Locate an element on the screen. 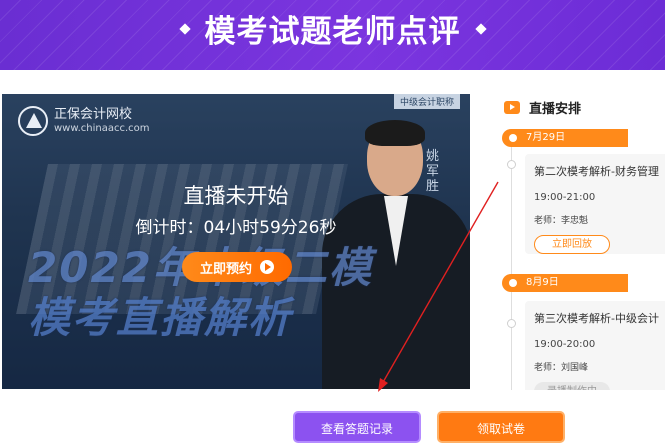 The height and width of the screenshot is (448, 665). schedule-date: 7月29日 is located at coordinates (565, 138).